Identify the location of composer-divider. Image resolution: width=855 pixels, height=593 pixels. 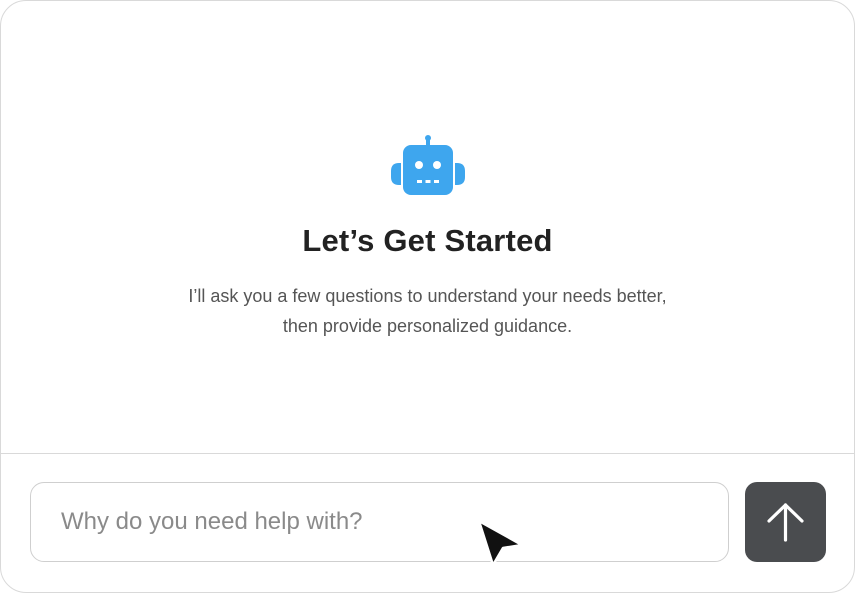
(427, 453).